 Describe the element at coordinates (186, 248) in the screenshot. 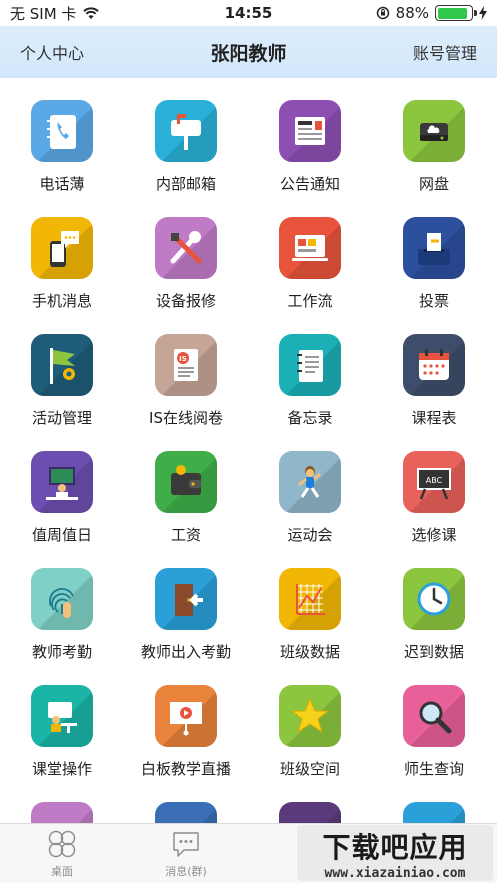

I see `repair-tools-icon` at that location.